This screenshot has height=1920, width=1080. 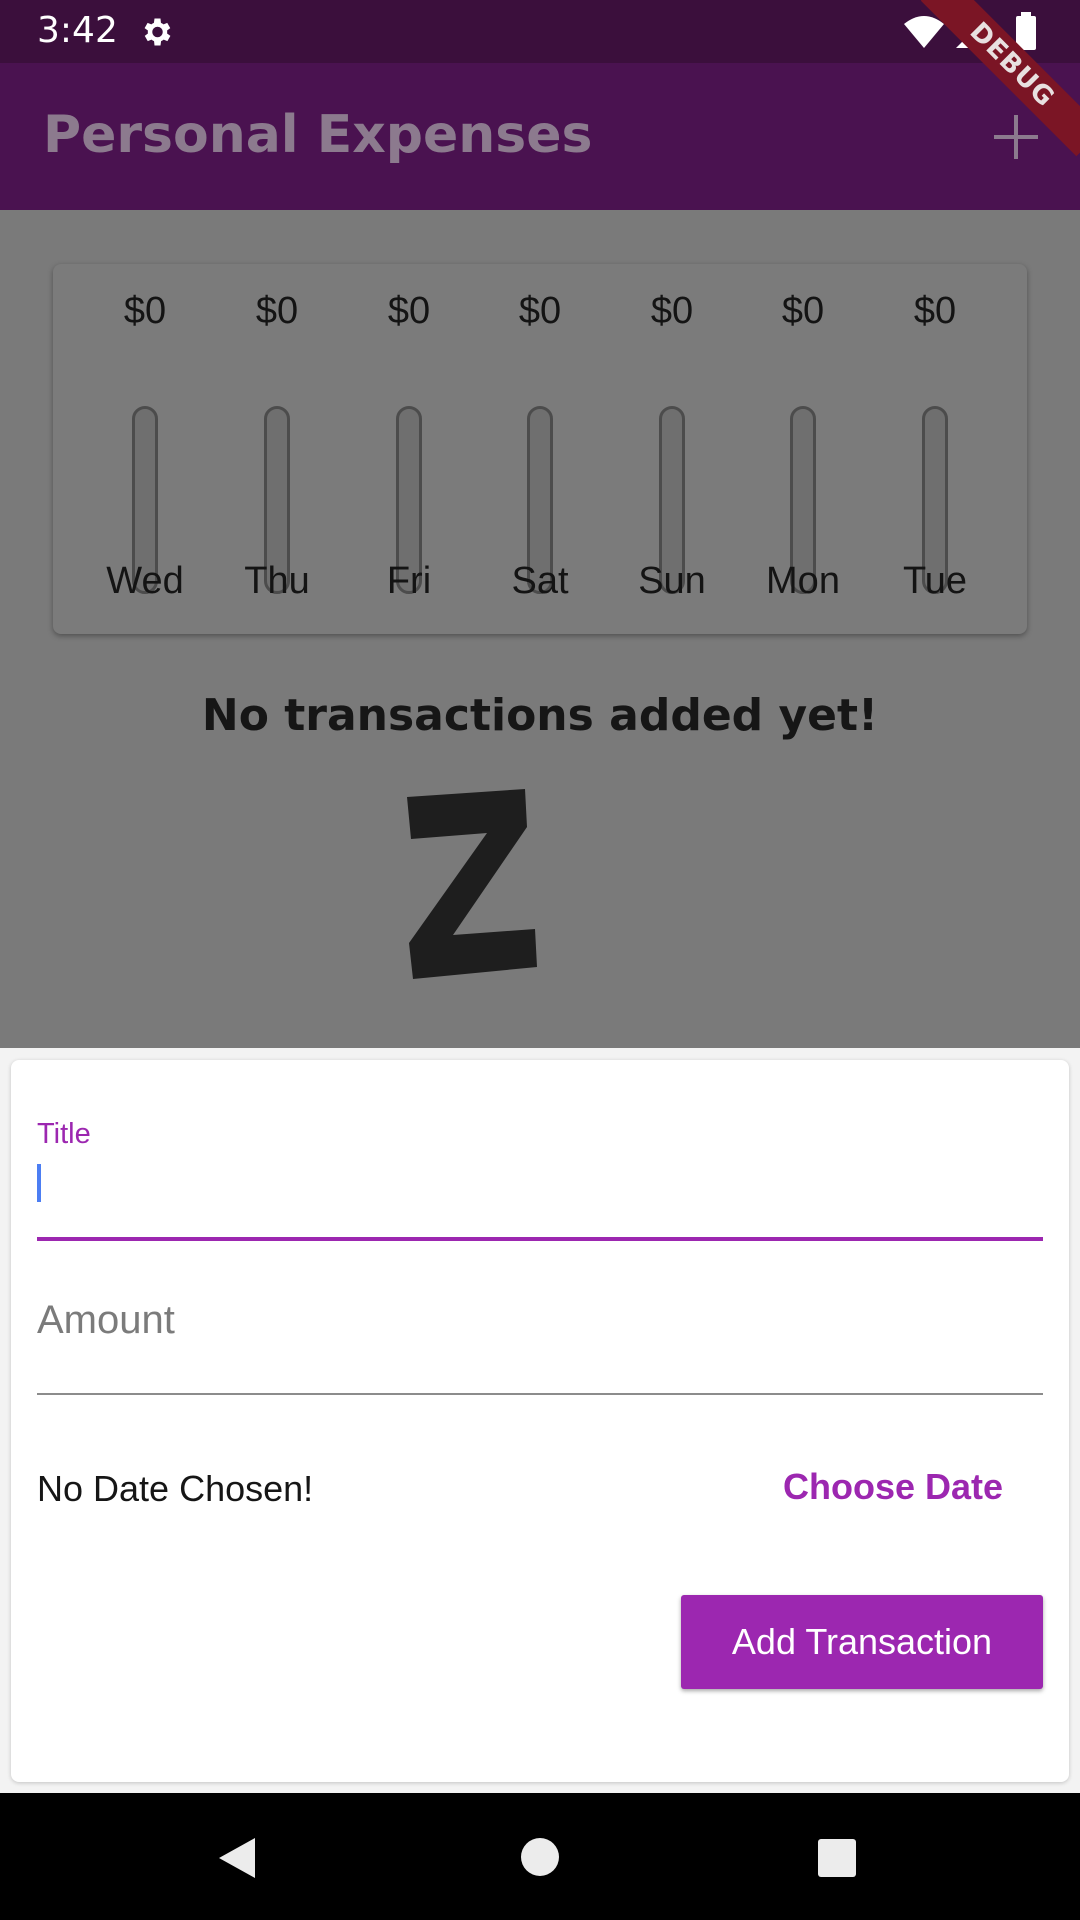 I want to click on chart-day: Wed, so click(x=145, y=581).